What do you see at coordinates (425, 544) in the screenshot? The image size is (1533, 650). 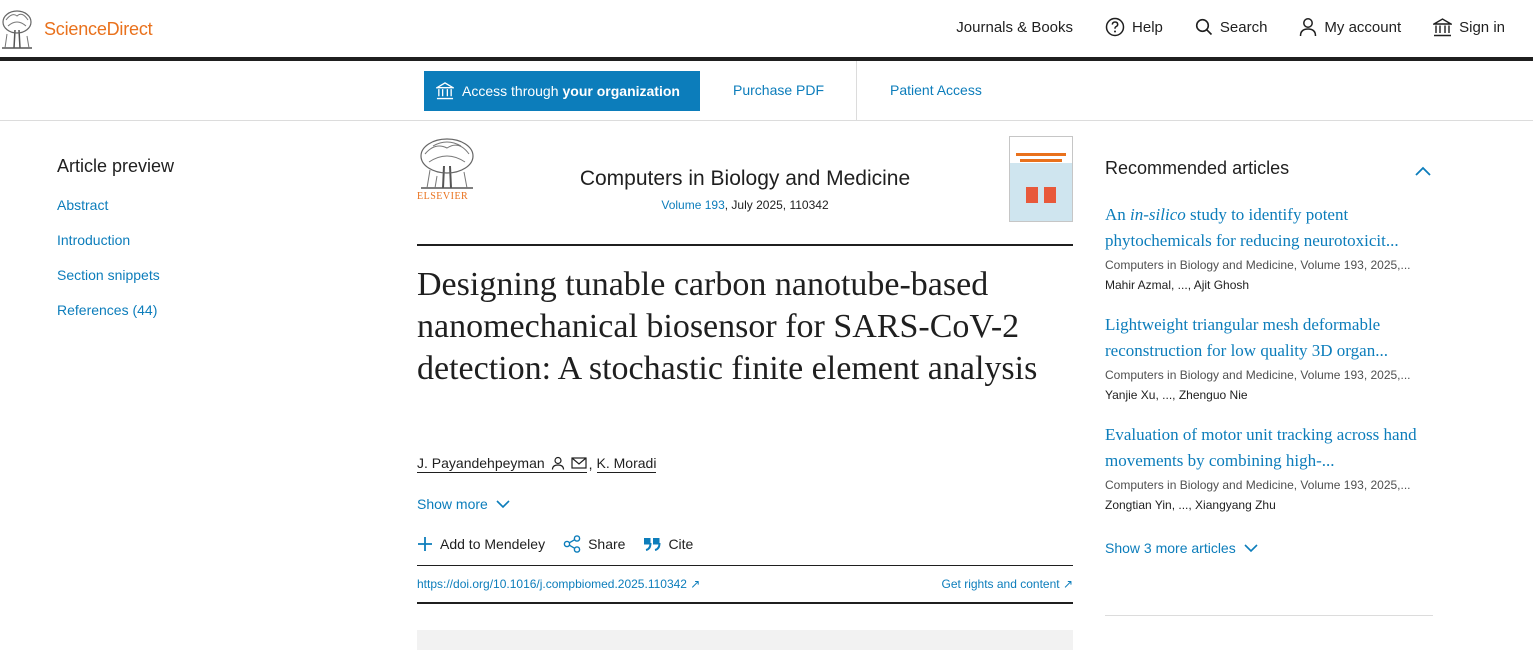 I see `plus-icon` at bounding box center [425, 544].